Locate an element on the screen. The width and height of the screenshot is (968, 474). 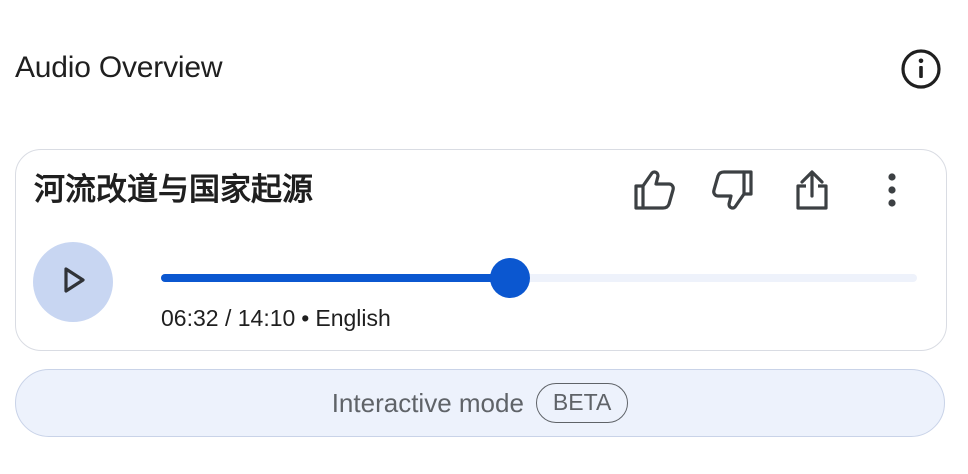
current-time: 06:32 is located at coordinates (190, 318).